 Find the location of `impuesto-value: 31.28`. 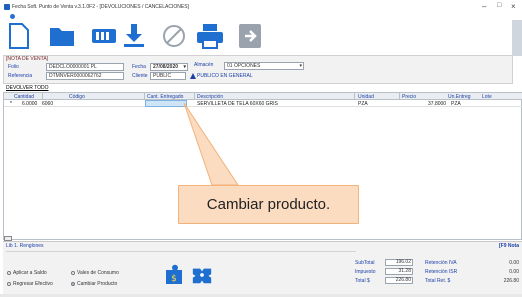

impuesto-value: 31.28 is located at coordinates (399, 271).